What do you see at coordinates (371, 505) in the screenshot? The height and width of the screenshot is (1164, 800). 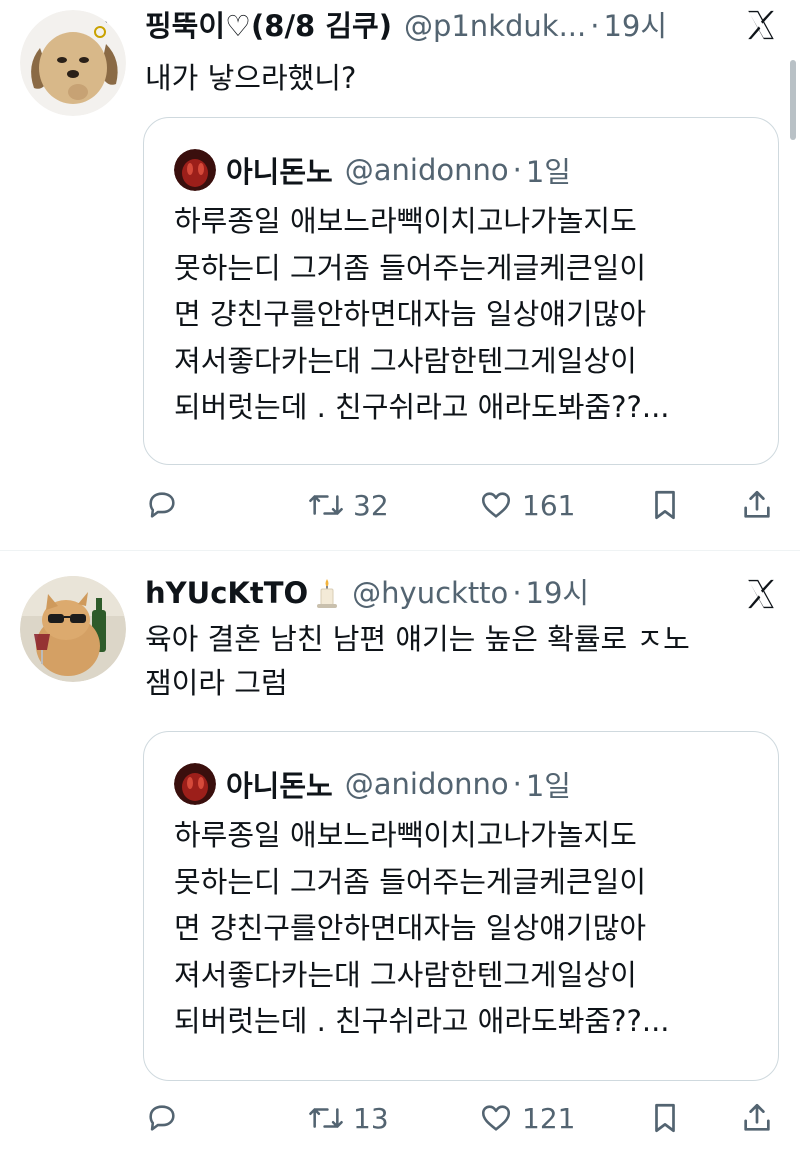 I see `retweet-count: 32` at bounding box center [371, 505].